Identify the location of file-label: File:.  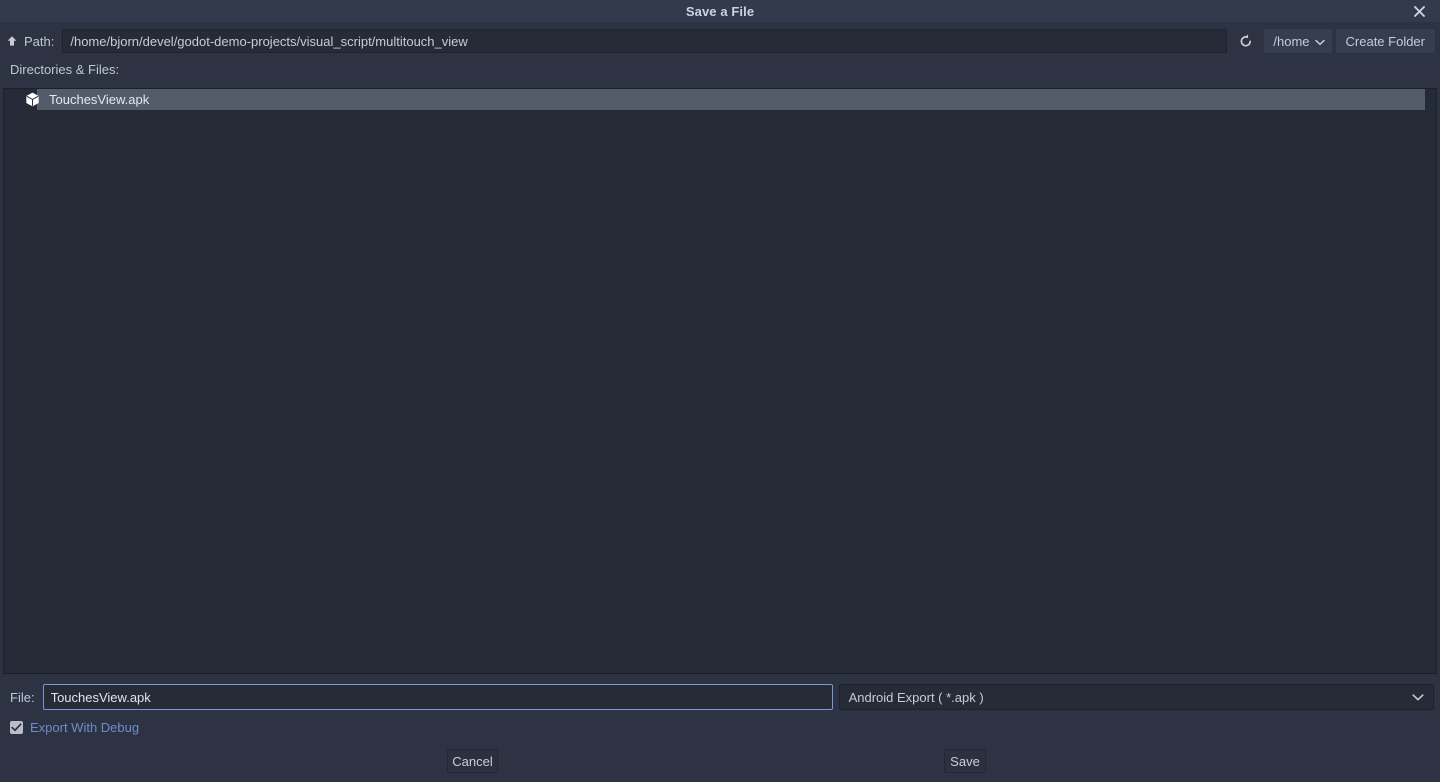
(22, 697).